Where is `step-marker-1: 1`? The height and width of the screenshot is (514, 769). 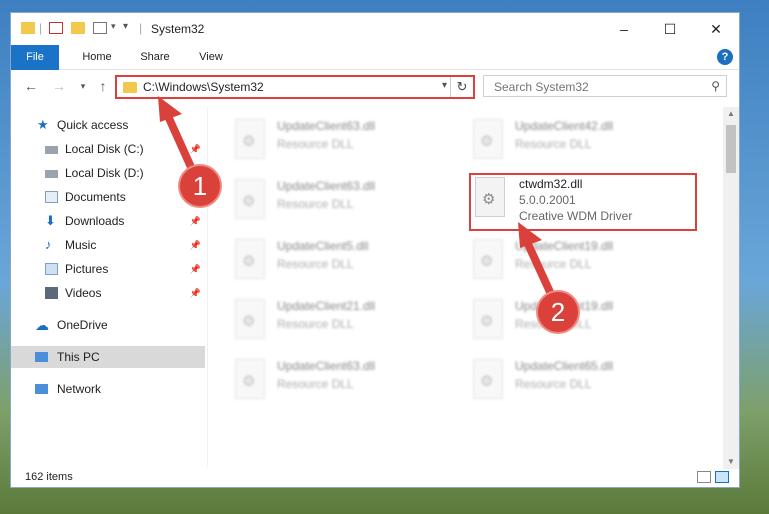
step-marker-1: 1 is located at coordinates (200, 186).